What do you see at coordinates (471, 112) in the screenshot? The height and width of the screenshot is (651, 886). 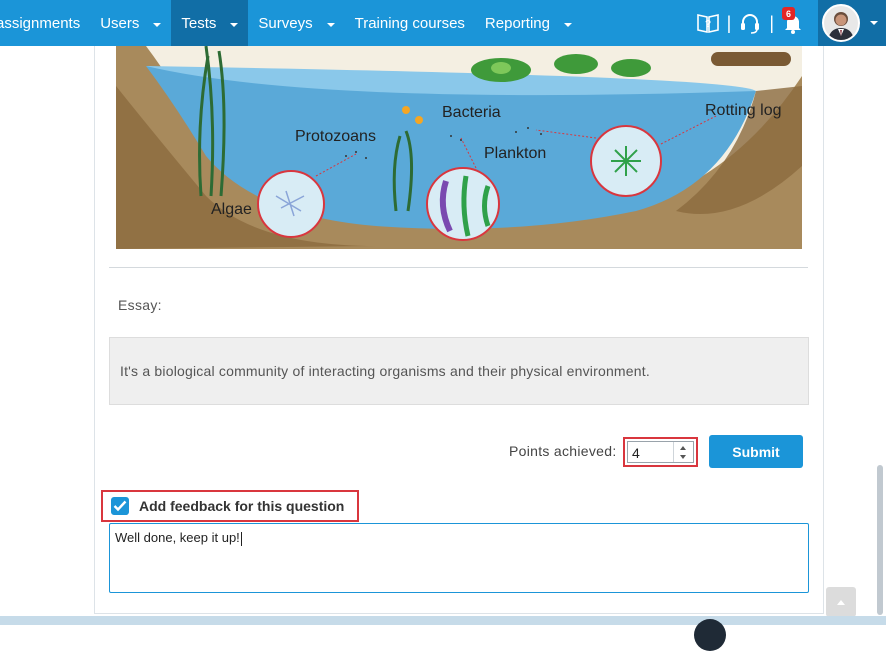 I see `label-bacteria: Bacteria` at bounding box center [471, 112].